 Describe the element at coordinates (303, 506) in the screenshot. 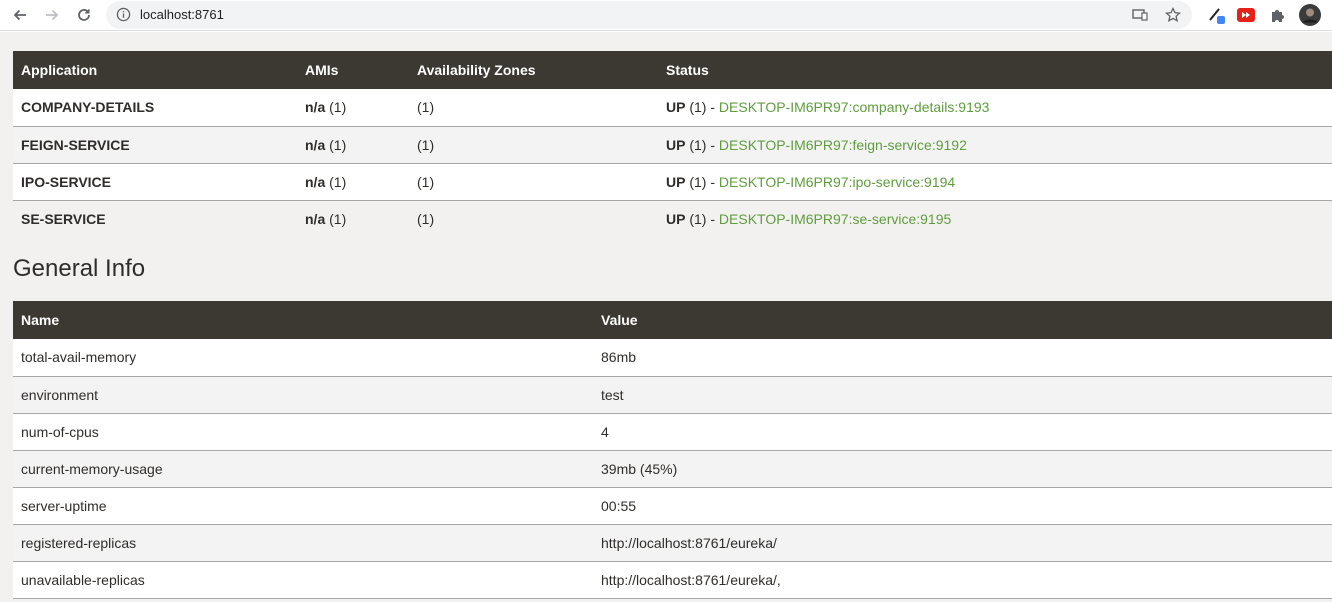

I see `info-name: server-uptime` at that location.